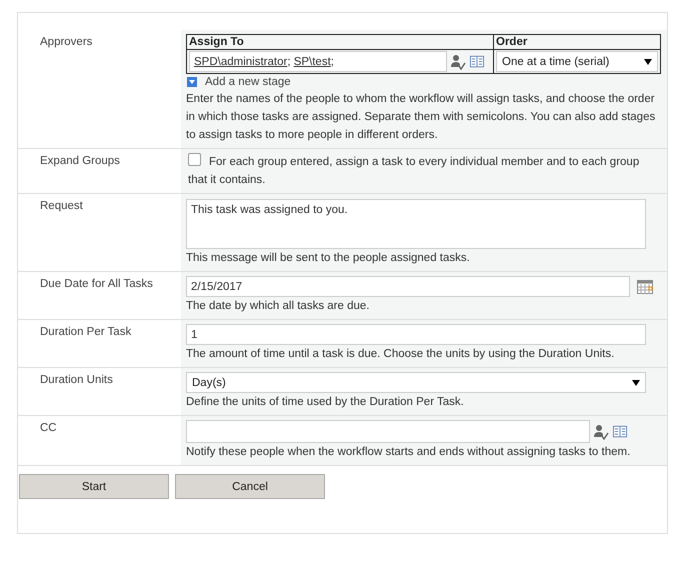 This screenshot has width=689, height=565. Describe the element at coordinates (66, 42) in the screenshot. I see `field-label: Approvers` at that location.